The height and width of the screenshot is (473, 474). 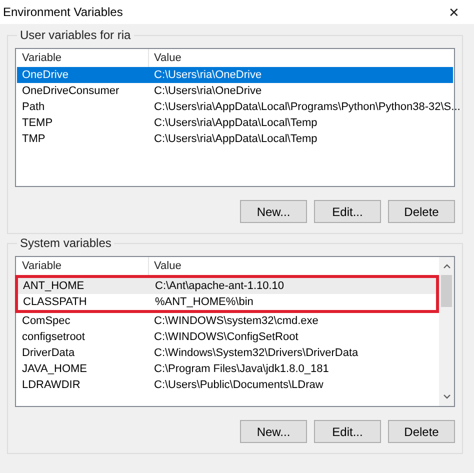 I want to click on list-row: OneDrive C:\Users\ria\OneDrive, so click(x=235, y=75).